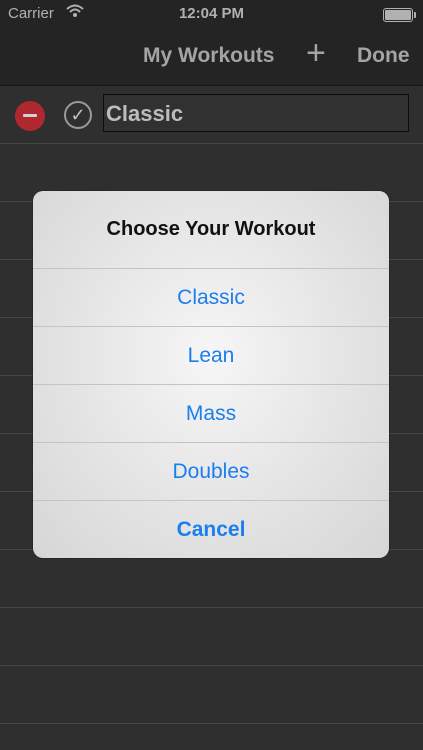 This screenshot has width=423, height=750. Describe the element at coordinates (211, 297) in the screenshot. I see `option-classic-button: Classic` at that location.